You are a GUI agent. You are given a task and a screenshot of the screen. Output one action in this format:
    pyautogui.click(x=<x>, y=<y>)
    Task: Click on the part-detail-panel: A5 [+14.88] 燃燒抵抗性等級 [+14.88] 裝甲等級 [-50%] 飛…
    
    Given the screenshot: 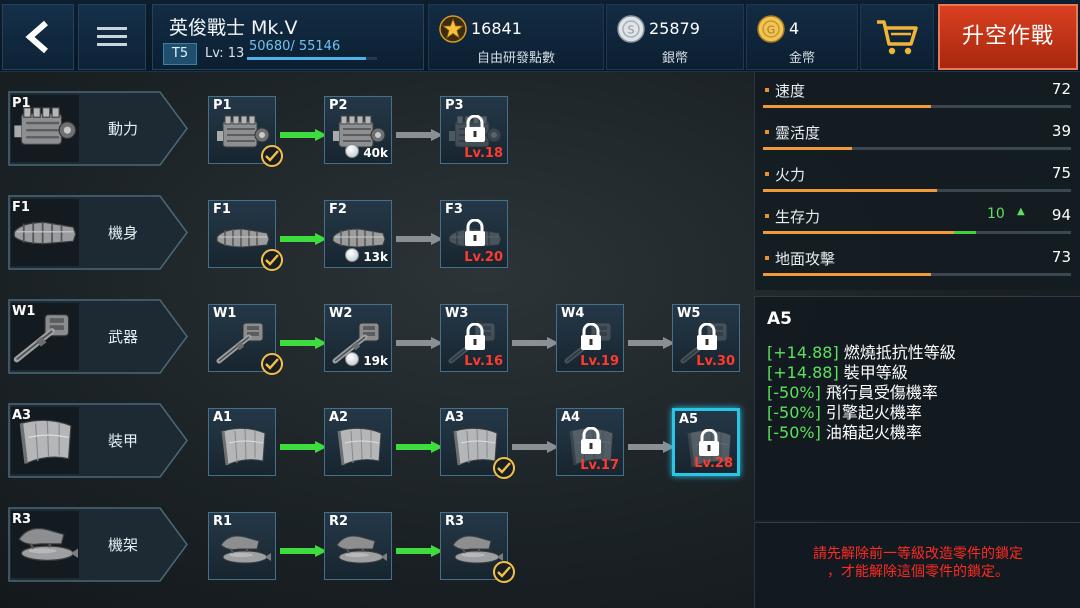 What is the action you would take?
    pyautogui.click(x=917, y=408)
    